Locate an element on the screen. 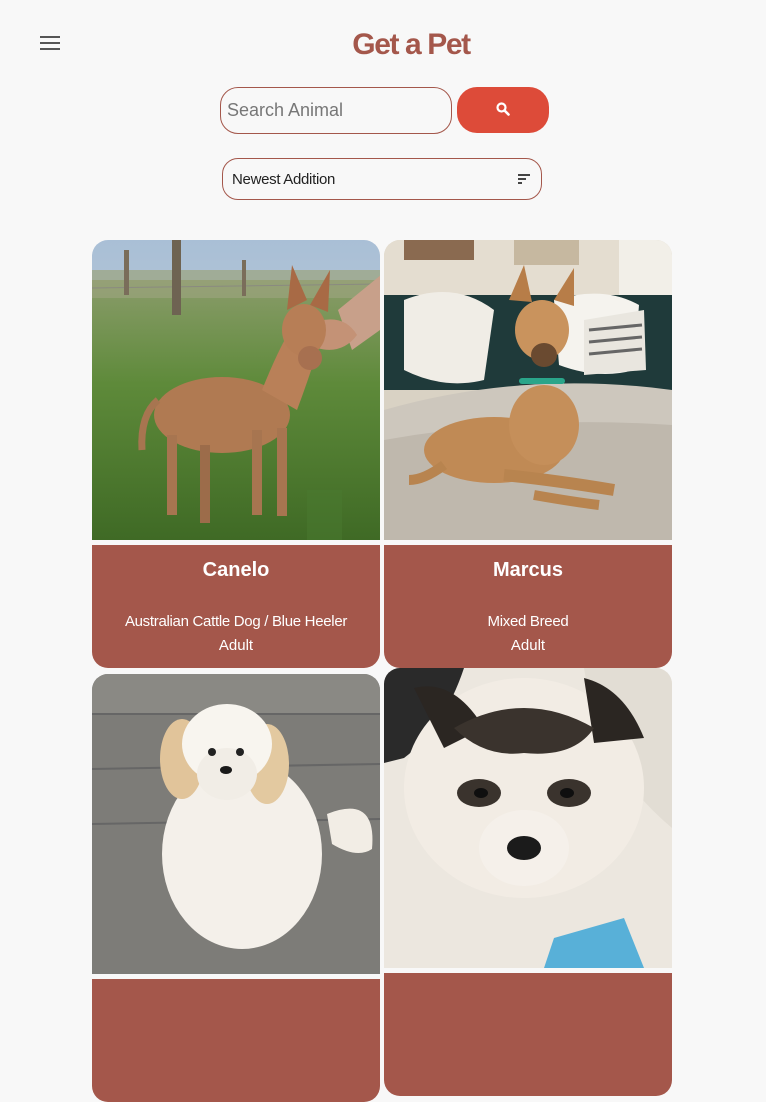 The image size is (766, 1102). page-title: Get a Pet is located at coordinates (411, 44).